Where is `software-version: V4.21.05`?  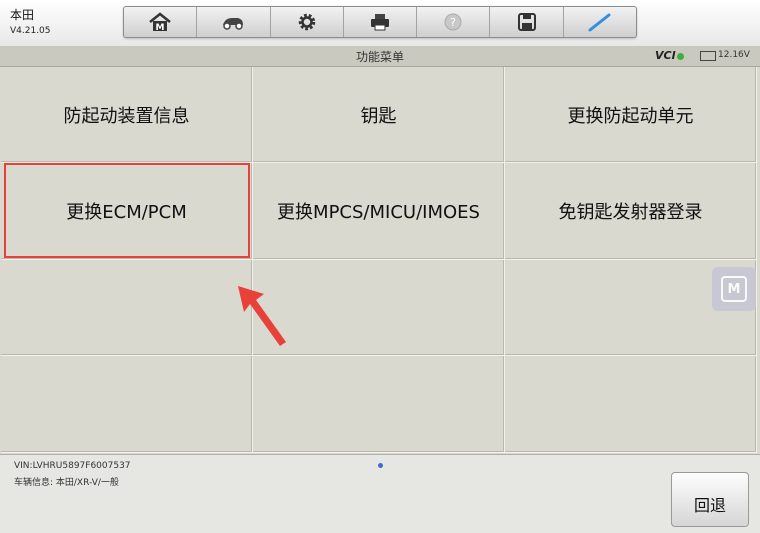 software-version: V4.21.05 is located at coordinates (30, 31).